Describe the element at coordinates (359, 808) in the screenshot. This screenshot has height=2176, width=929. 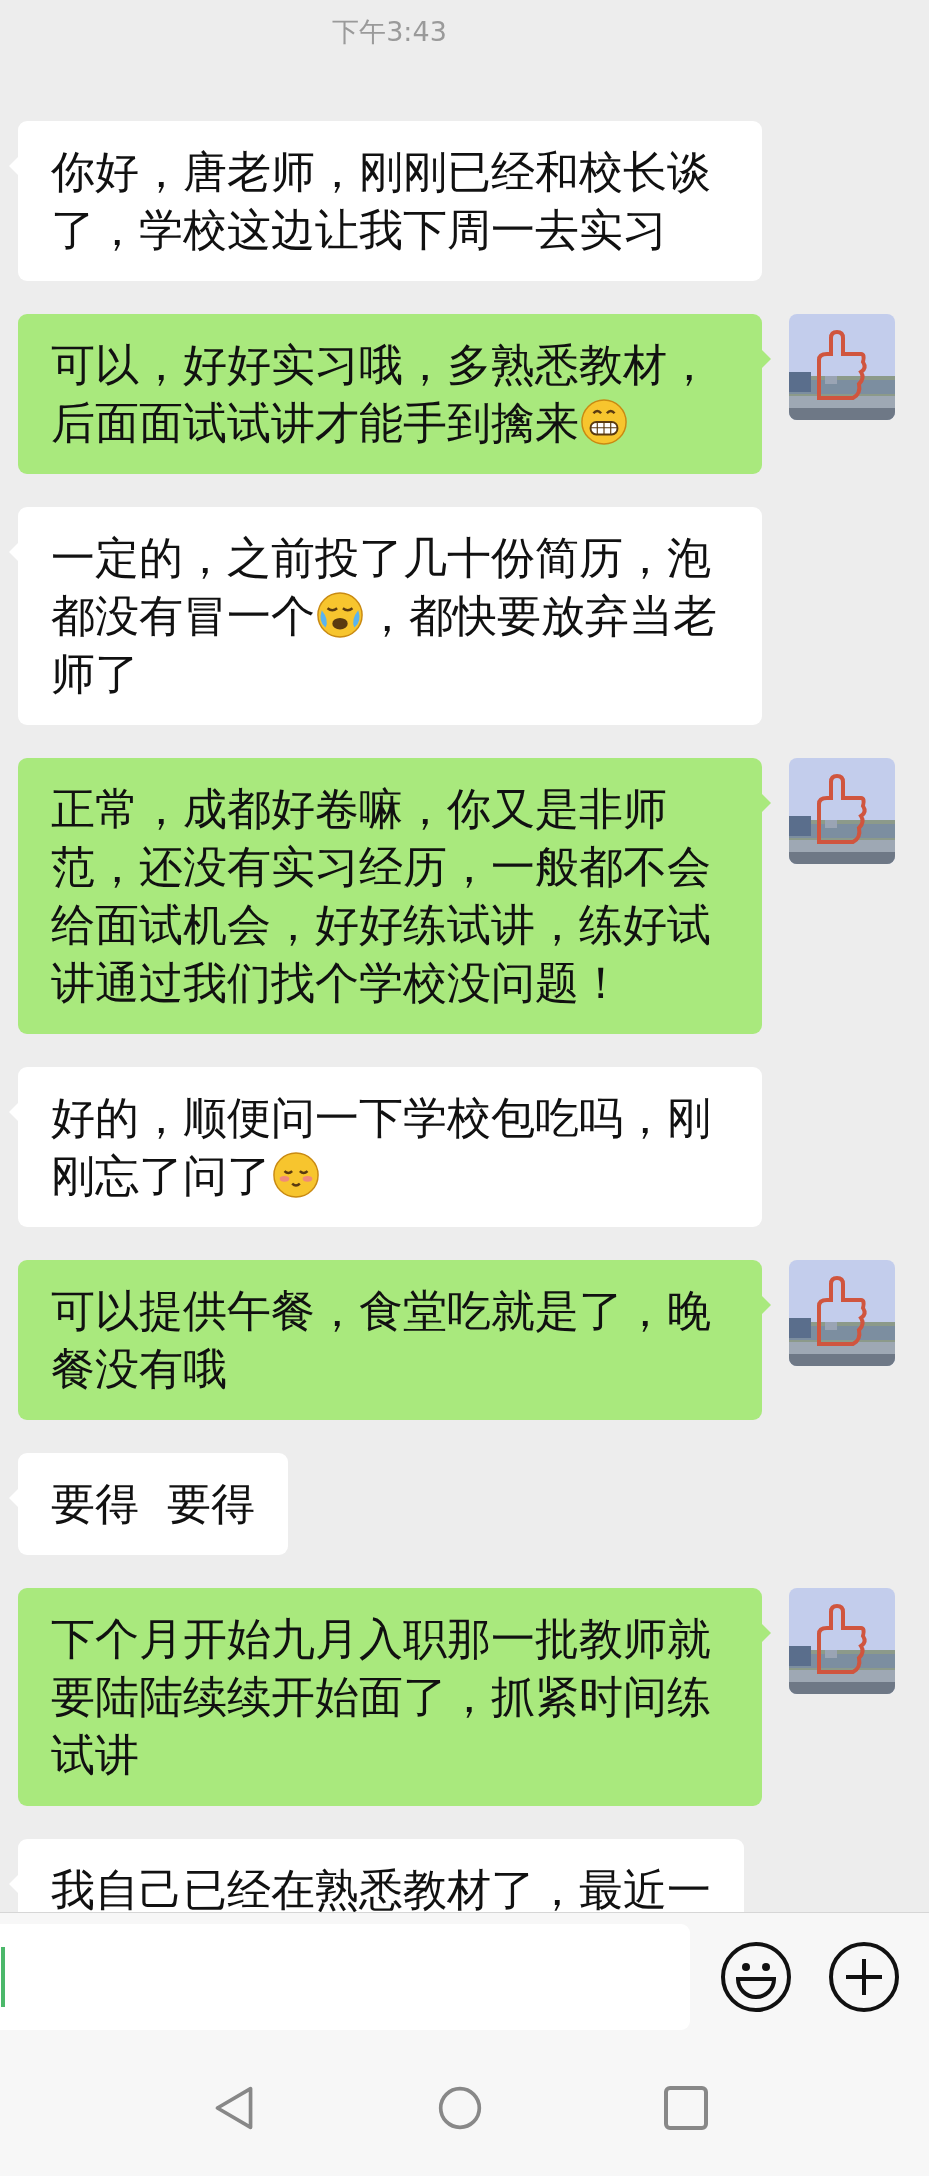
I see `message-text: 正常，成都好卷嘛，你又是非师` at that location.